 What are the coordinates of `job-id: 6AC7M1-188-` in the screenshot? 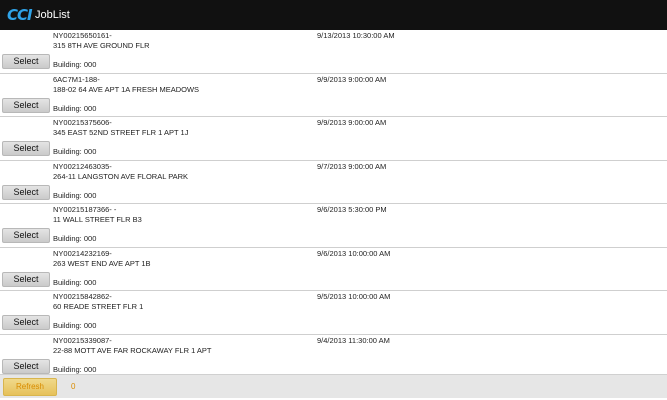 It's located at (76, 79).